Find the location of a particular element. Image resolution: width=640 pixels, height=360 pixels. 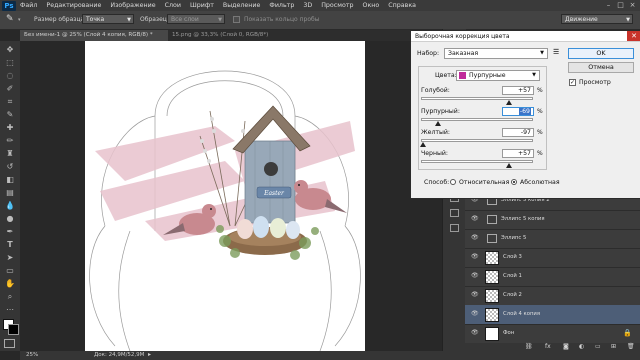

marquee-tool-icon: ⬚ is located at coordinates (10, 63).